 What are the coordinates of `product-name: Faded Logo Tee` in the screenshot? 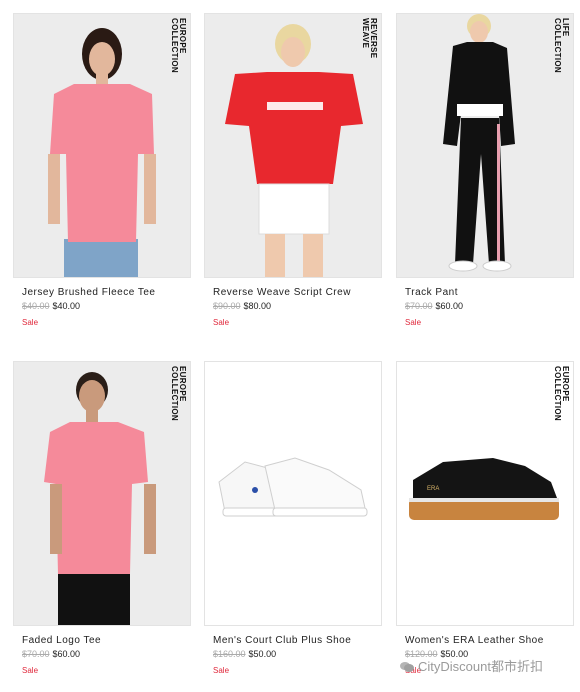 It's located at (61, 640).